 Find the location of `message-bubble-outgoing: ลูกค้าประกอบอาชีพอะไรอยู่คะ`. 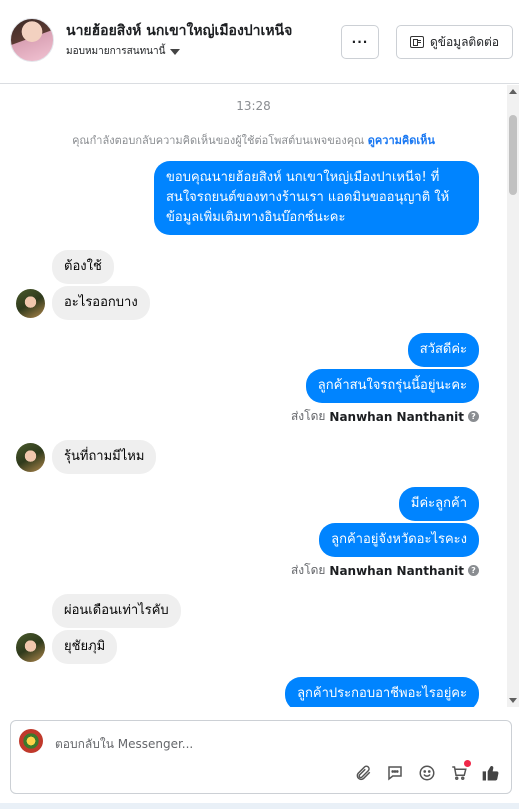

message-bubble-outgoing: ลูกค้าประกอบอาชีพอะไรอยู่คะ is located at coordinates (382, 692).